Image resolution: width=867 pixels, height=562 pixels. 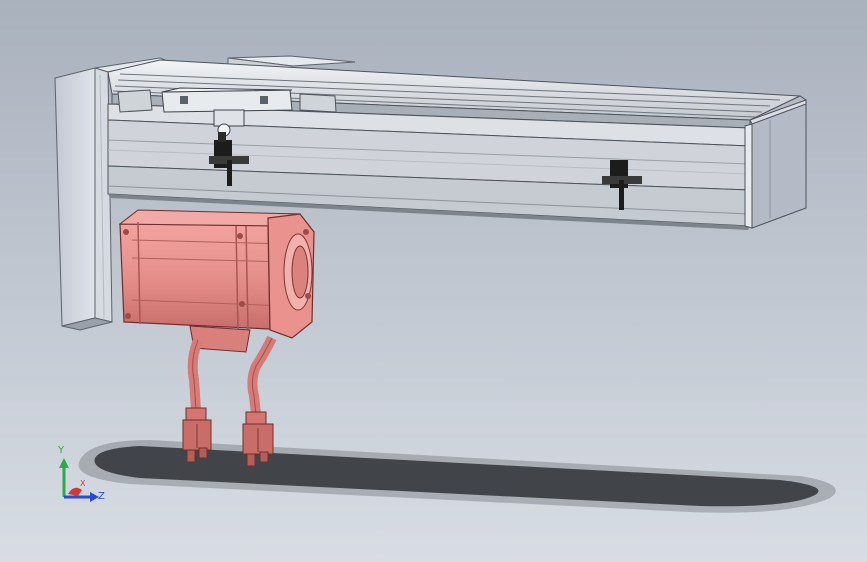 I want to click on motor-cable-left, so click(x=195, y=374).